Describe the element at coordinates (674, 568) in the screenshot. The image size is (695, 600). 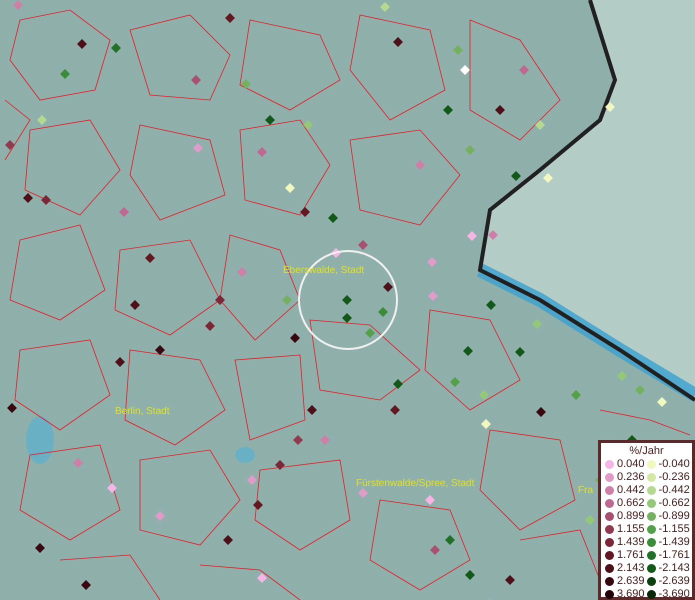
I see `legend-value: -2.143` at that location.